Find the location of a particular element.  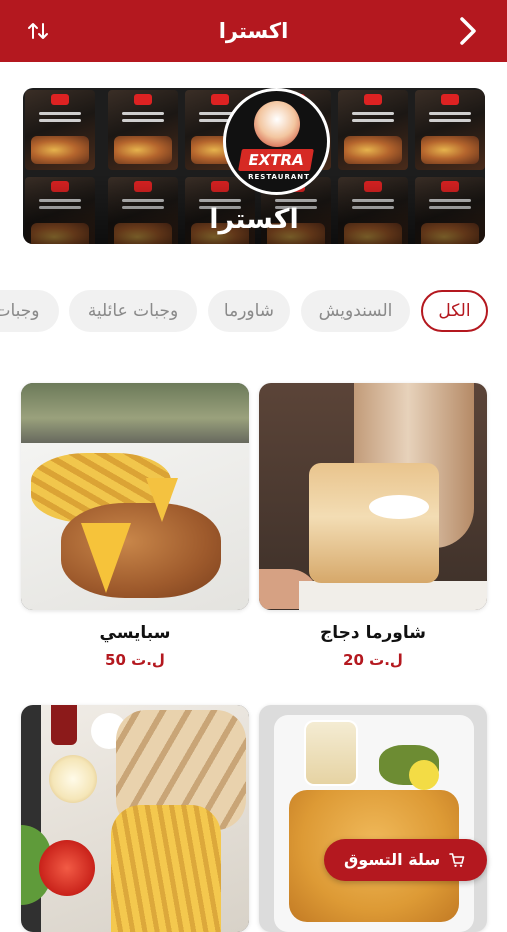

logo-subtext: RESTAURANT is located at coordinates (279, 177).